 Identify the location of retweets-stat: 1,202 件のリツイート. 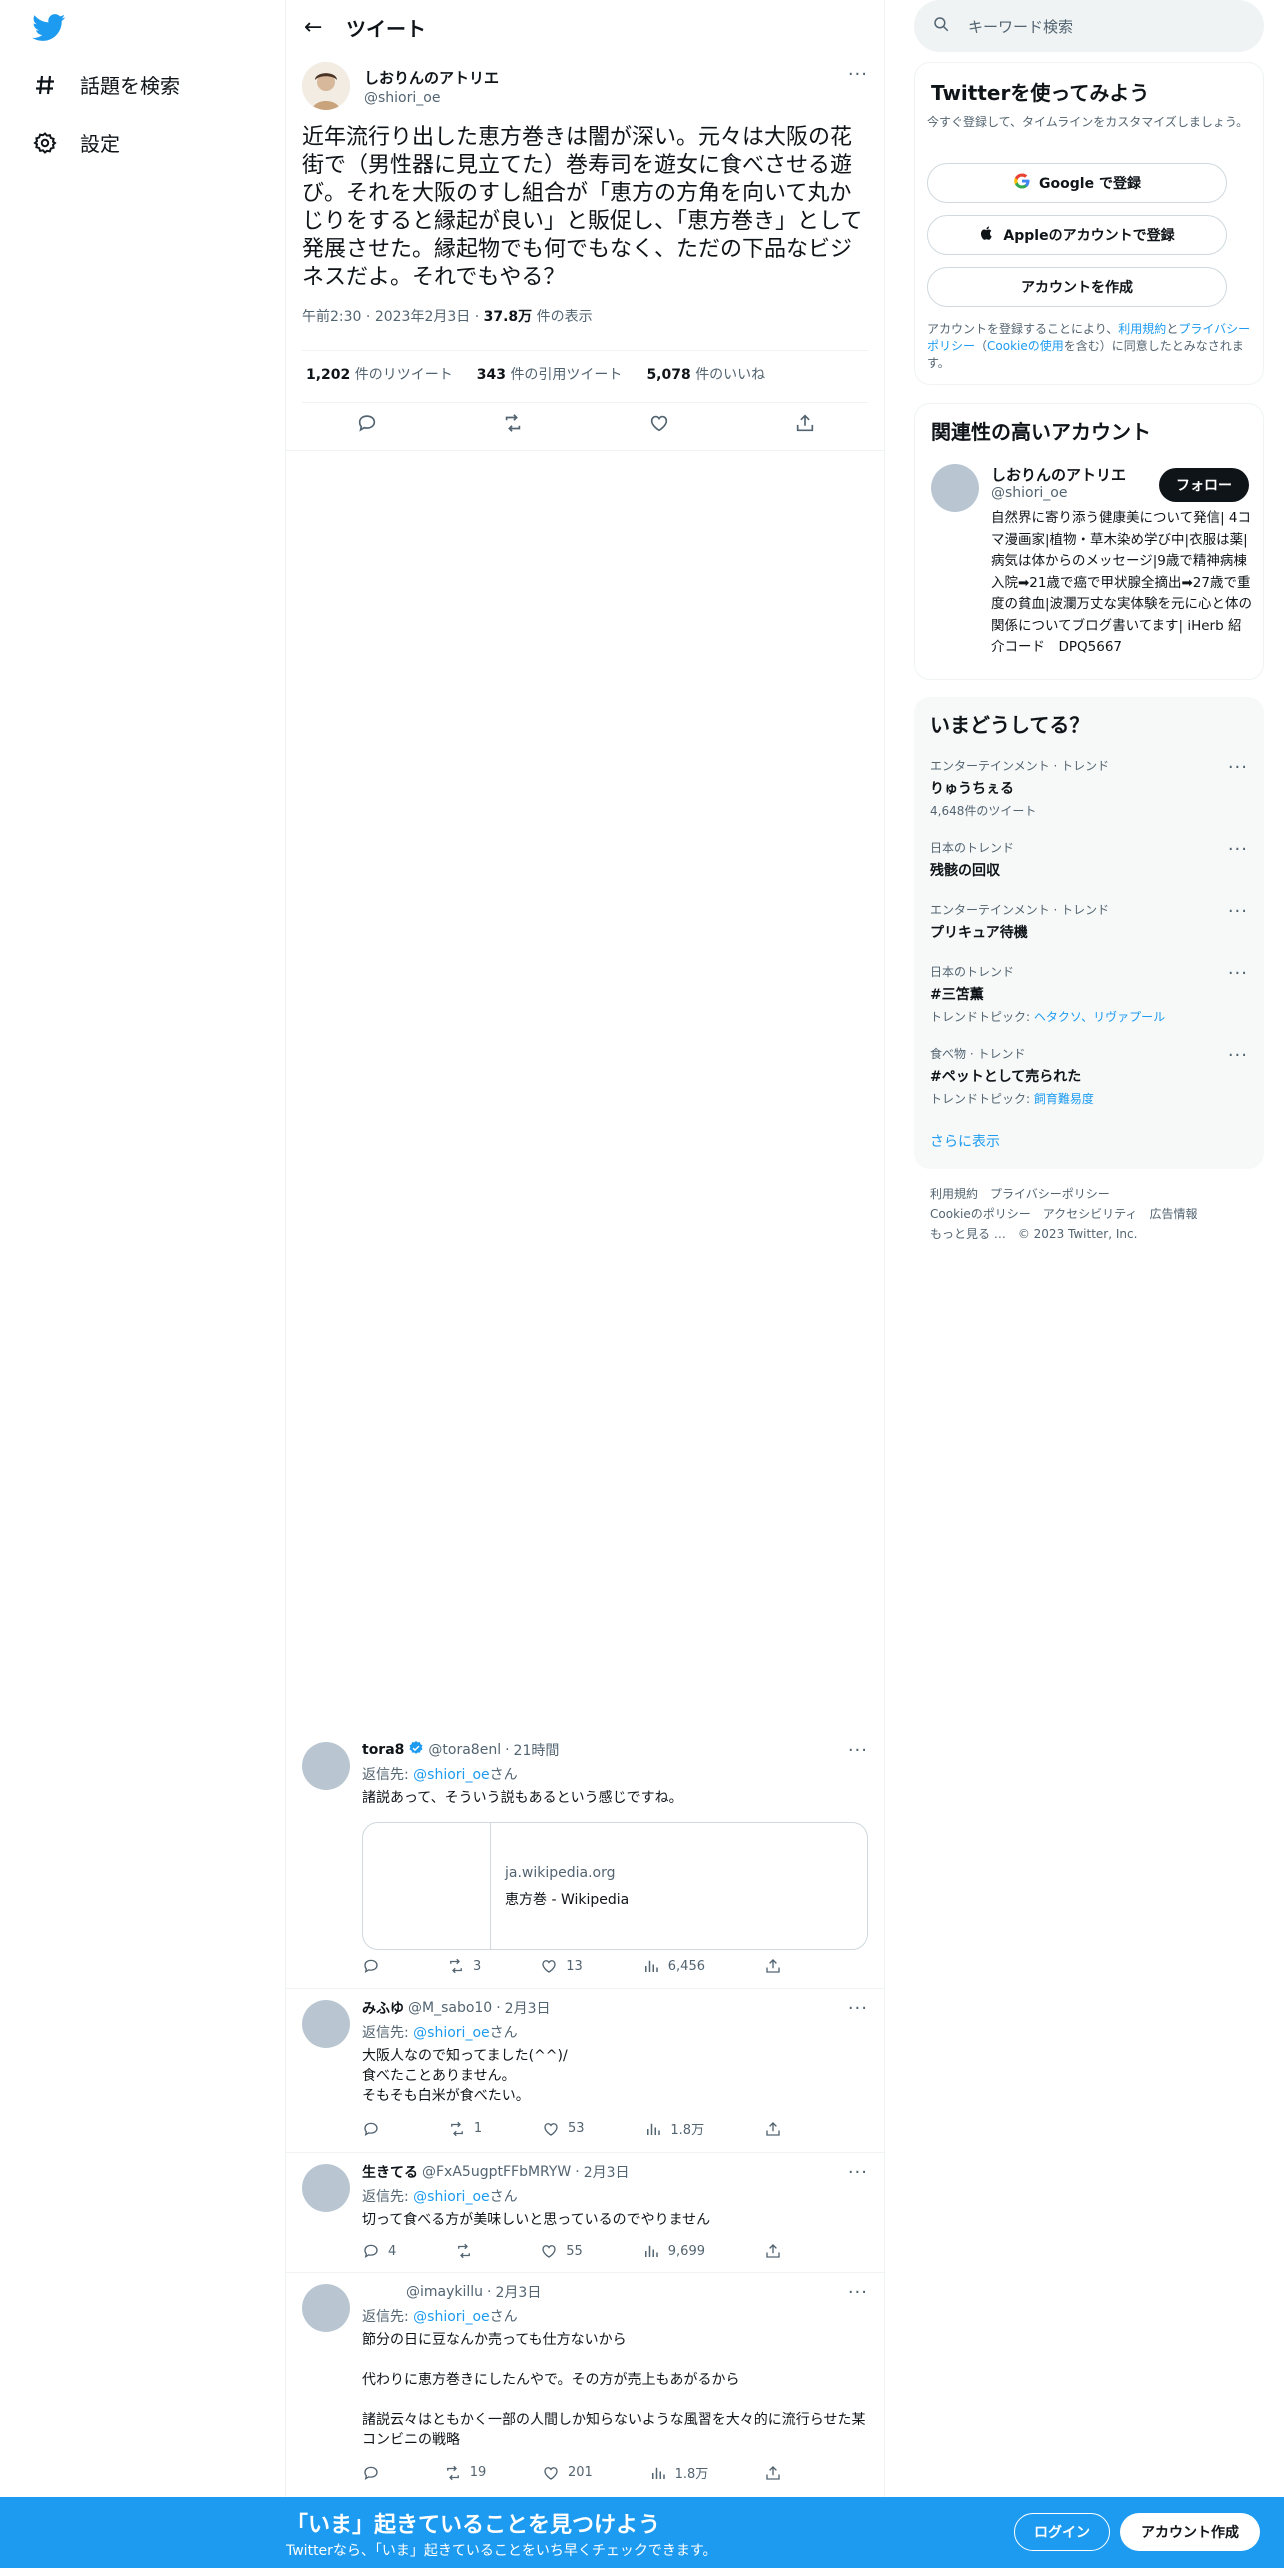
(379, 374).